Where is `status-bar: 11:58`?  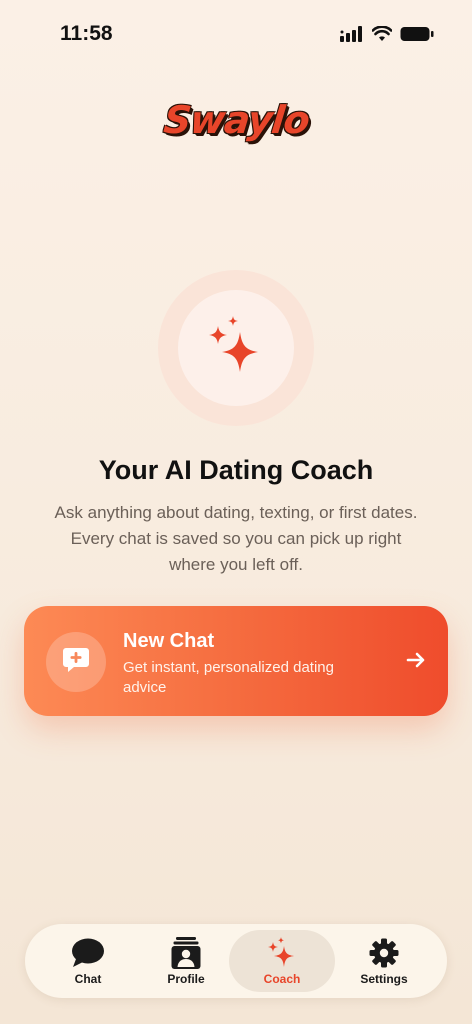 status-bar: 11:58 is located at coordinates (236, 35).